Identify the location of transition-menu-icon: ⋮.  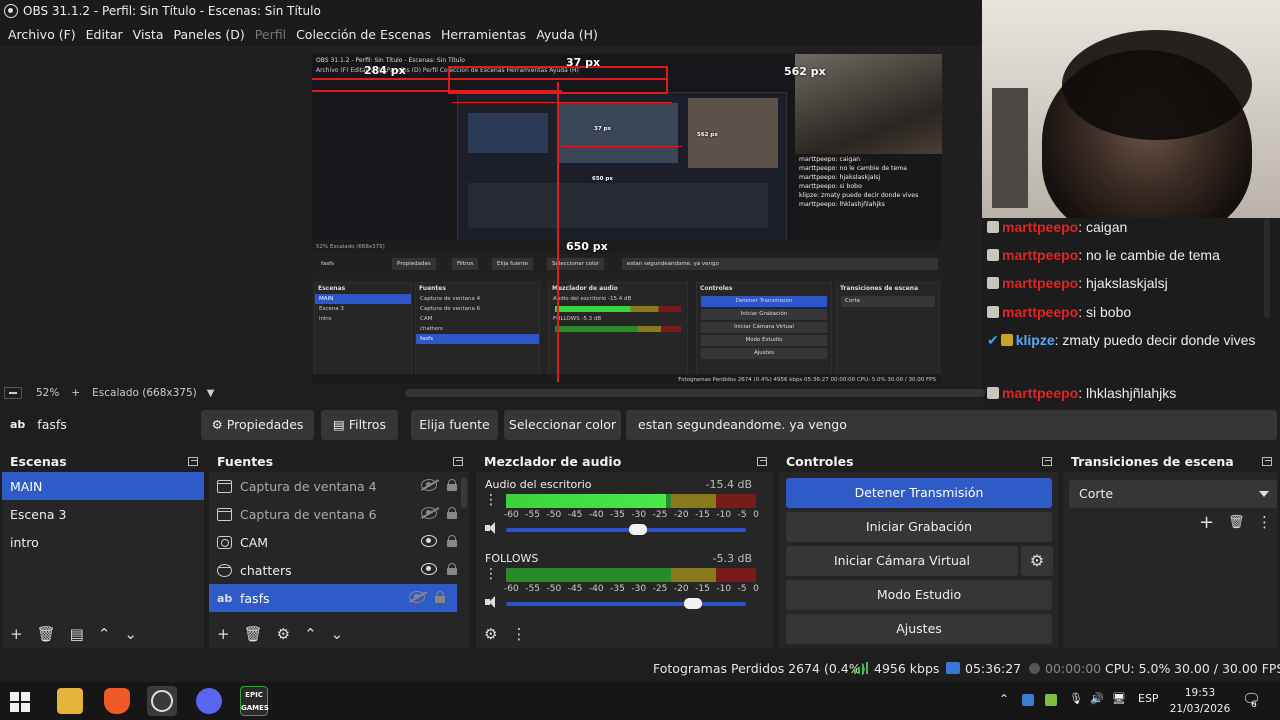
(1264, 522).